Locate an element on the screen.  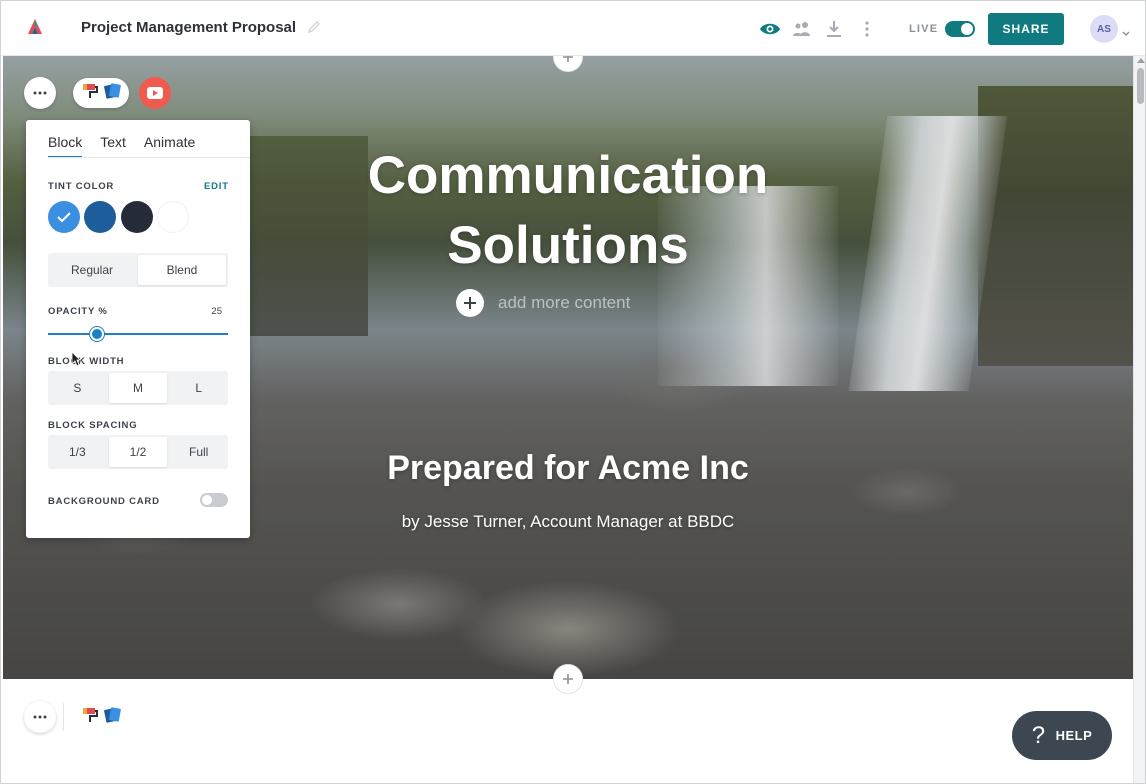
opacity-slider-track is located at coordinates (138, 334).